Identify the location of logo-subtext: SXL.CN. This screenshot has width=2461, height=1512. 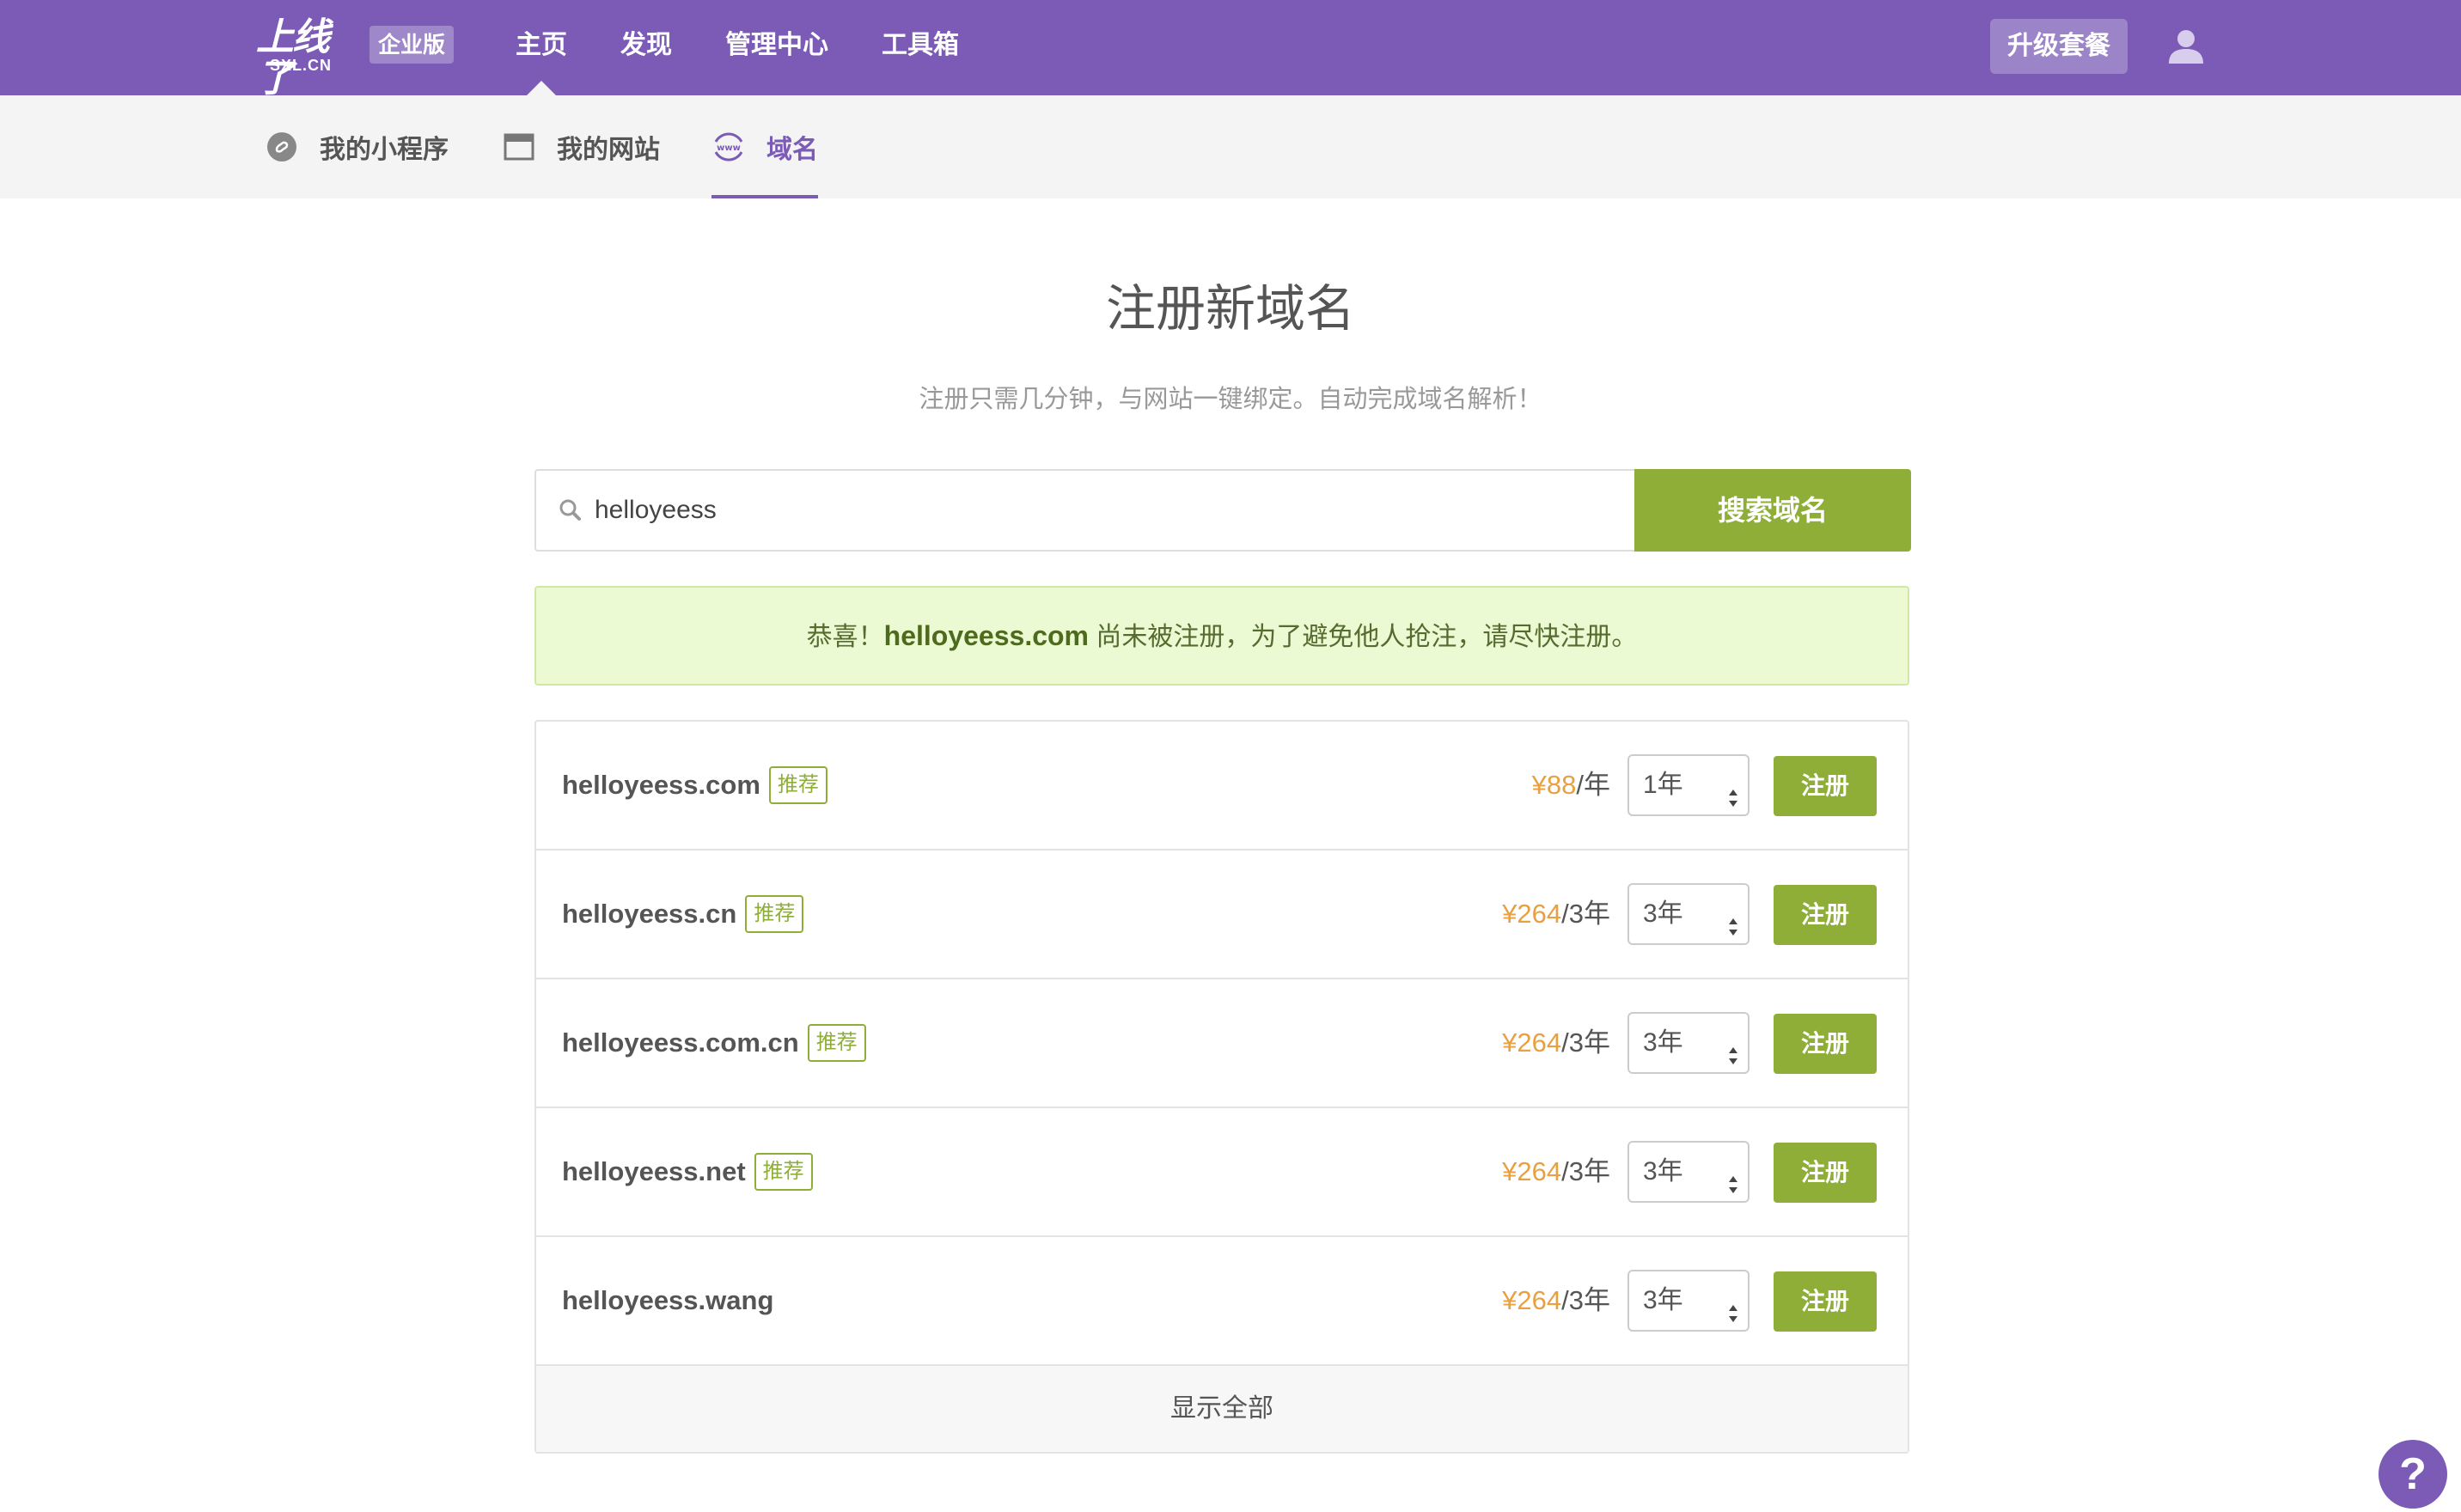
(301, 65).